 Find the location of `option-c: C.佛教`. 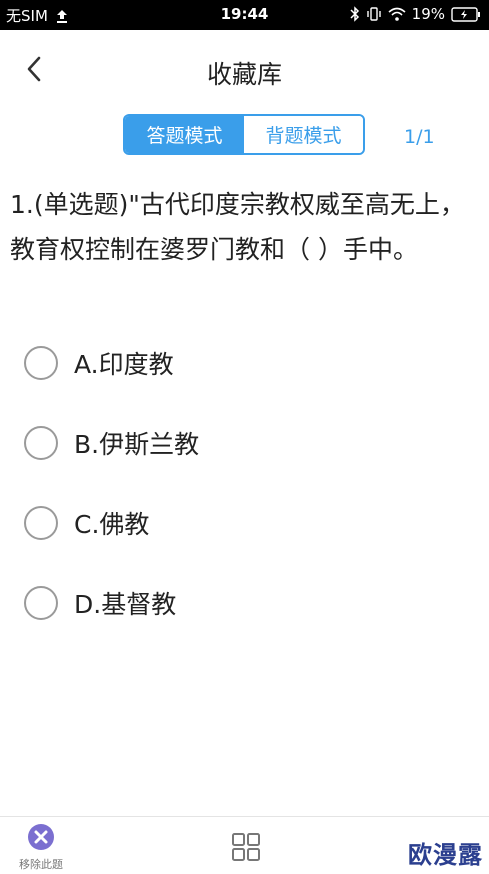

option-c: C.佛教 is located at coordinates (86, 523).